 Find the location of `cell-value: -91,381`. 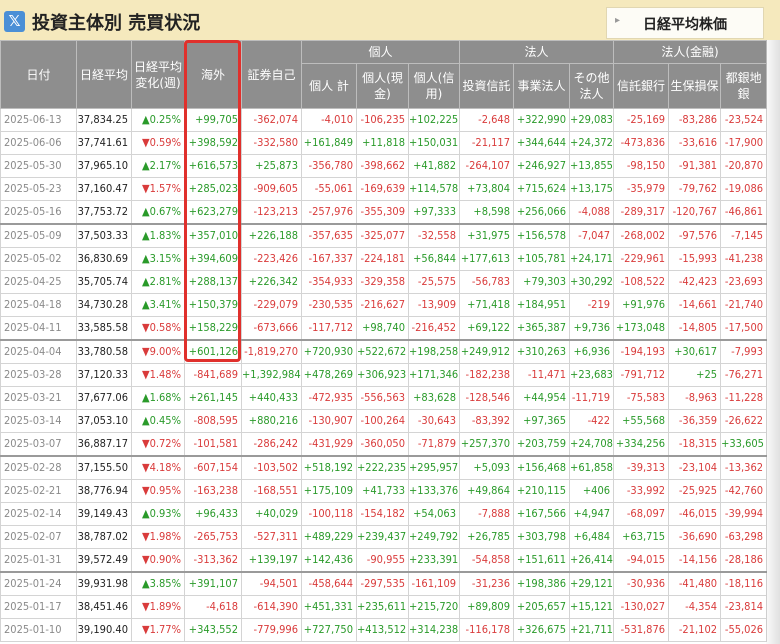

cell-value: -91,381 is located at coordinates (695, 166).